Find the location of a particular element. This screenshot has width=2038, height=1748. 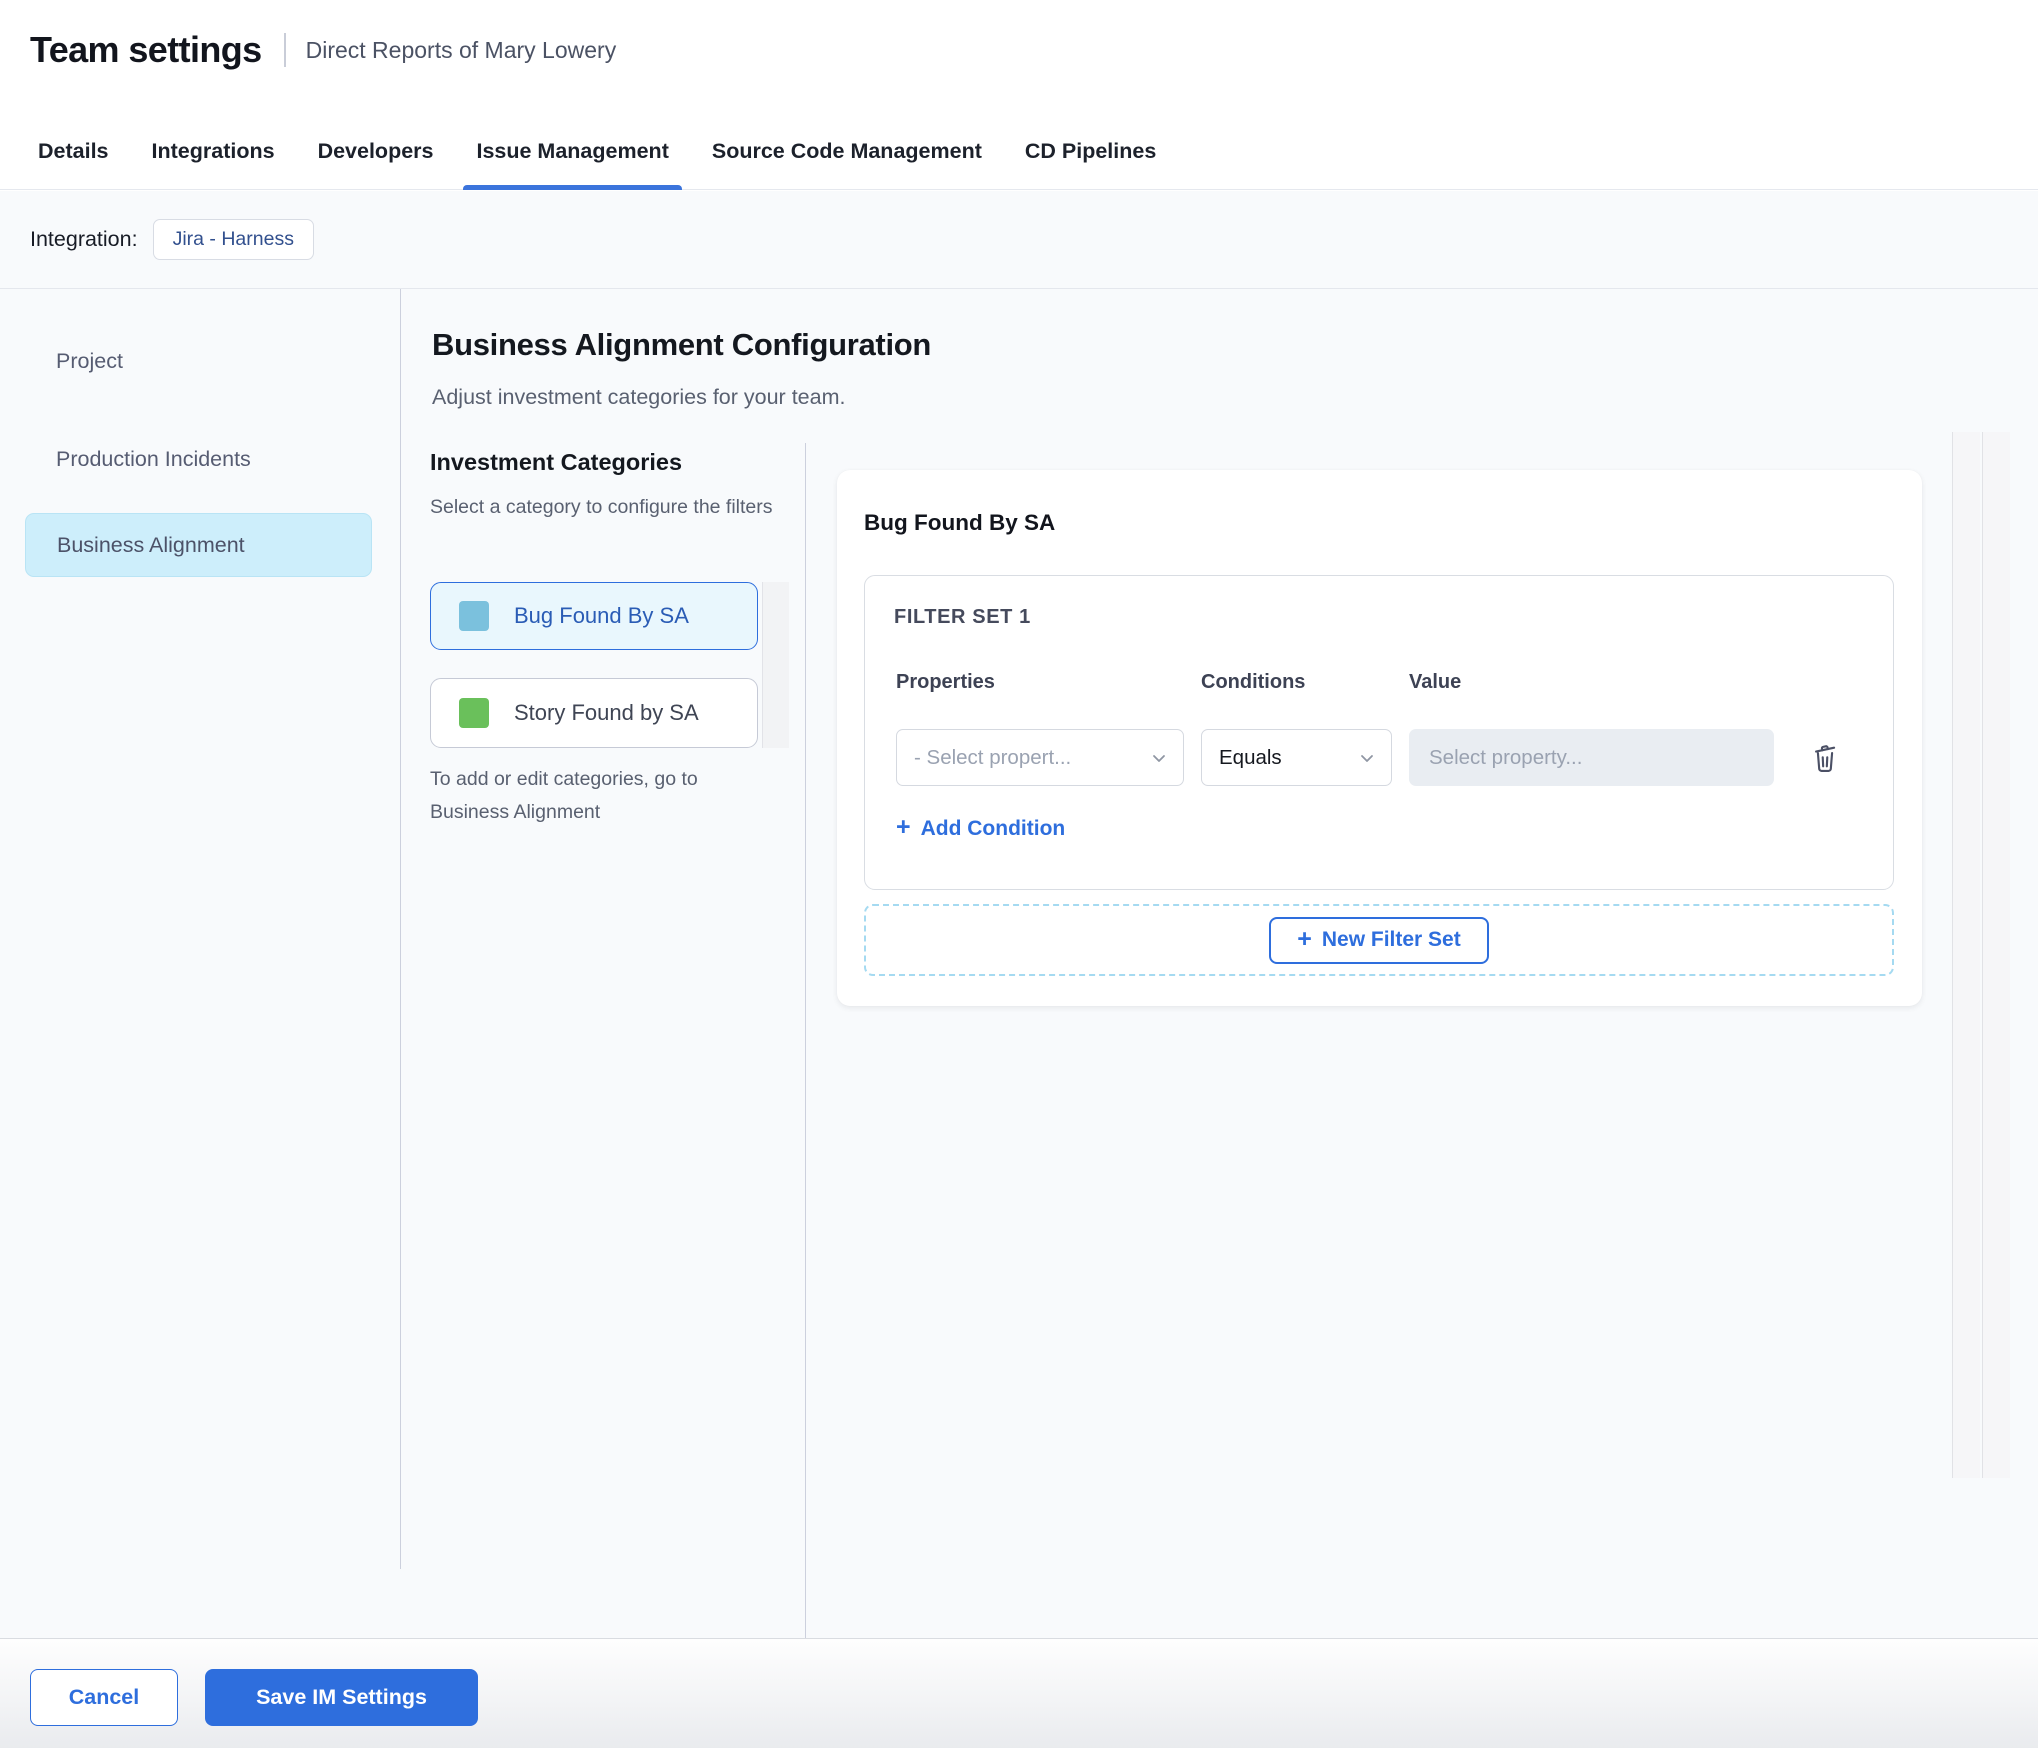

column-header-conditions: Conditions is located at coordinates (1253, 682).